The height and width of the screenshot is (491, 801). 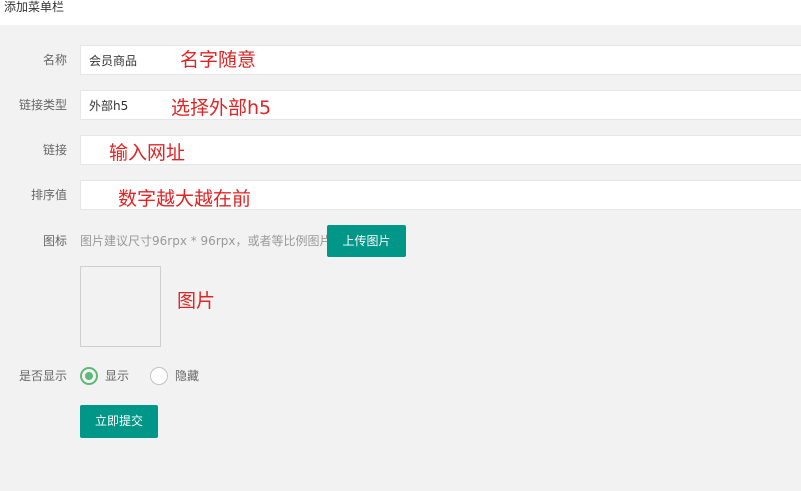 I want to click on link-label: 链接, so click(x=54, y=150).